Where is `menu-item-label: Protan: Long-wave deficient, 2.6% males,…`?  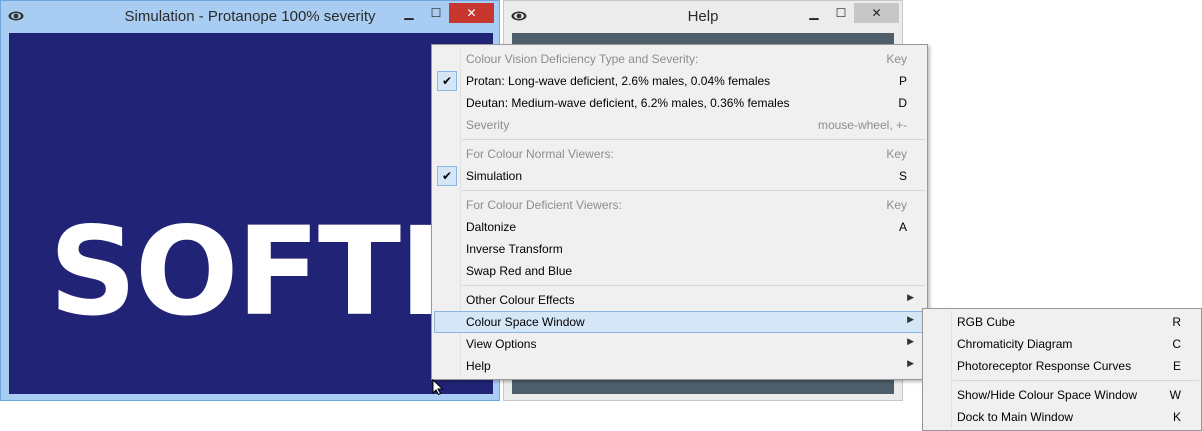
menu-item-label: Protan: Long-wave deficient, 2.6% males,… is located at coordinates (618, 81).